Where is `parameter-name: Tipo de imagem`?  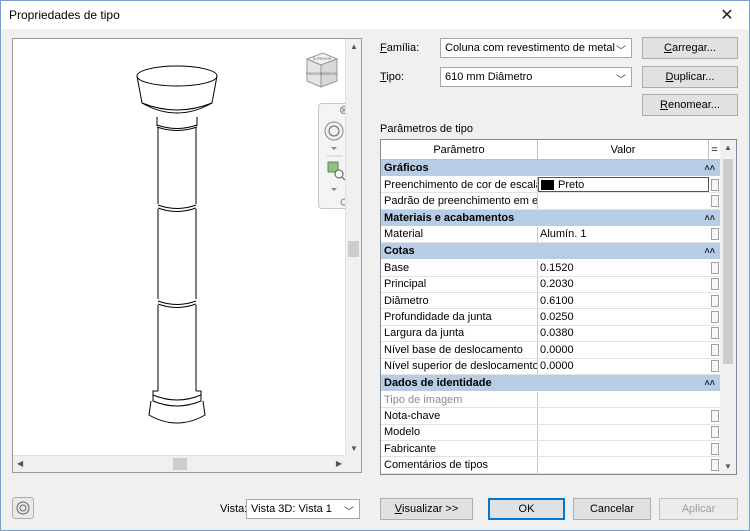 parameter-name: Tipo de imagem is located at coordinates (459, 399).